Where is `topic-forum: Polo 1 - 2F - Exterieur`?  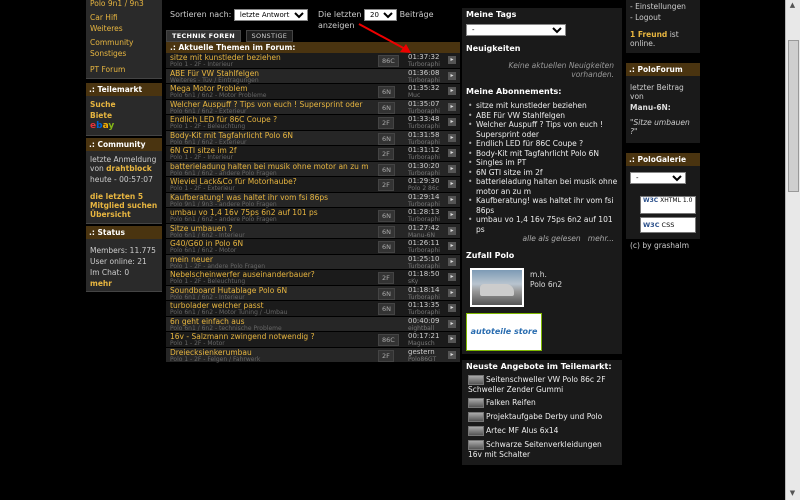 topic-forum: Polo 1 - 2F - Exterieur is located at coordinates (202, 188).